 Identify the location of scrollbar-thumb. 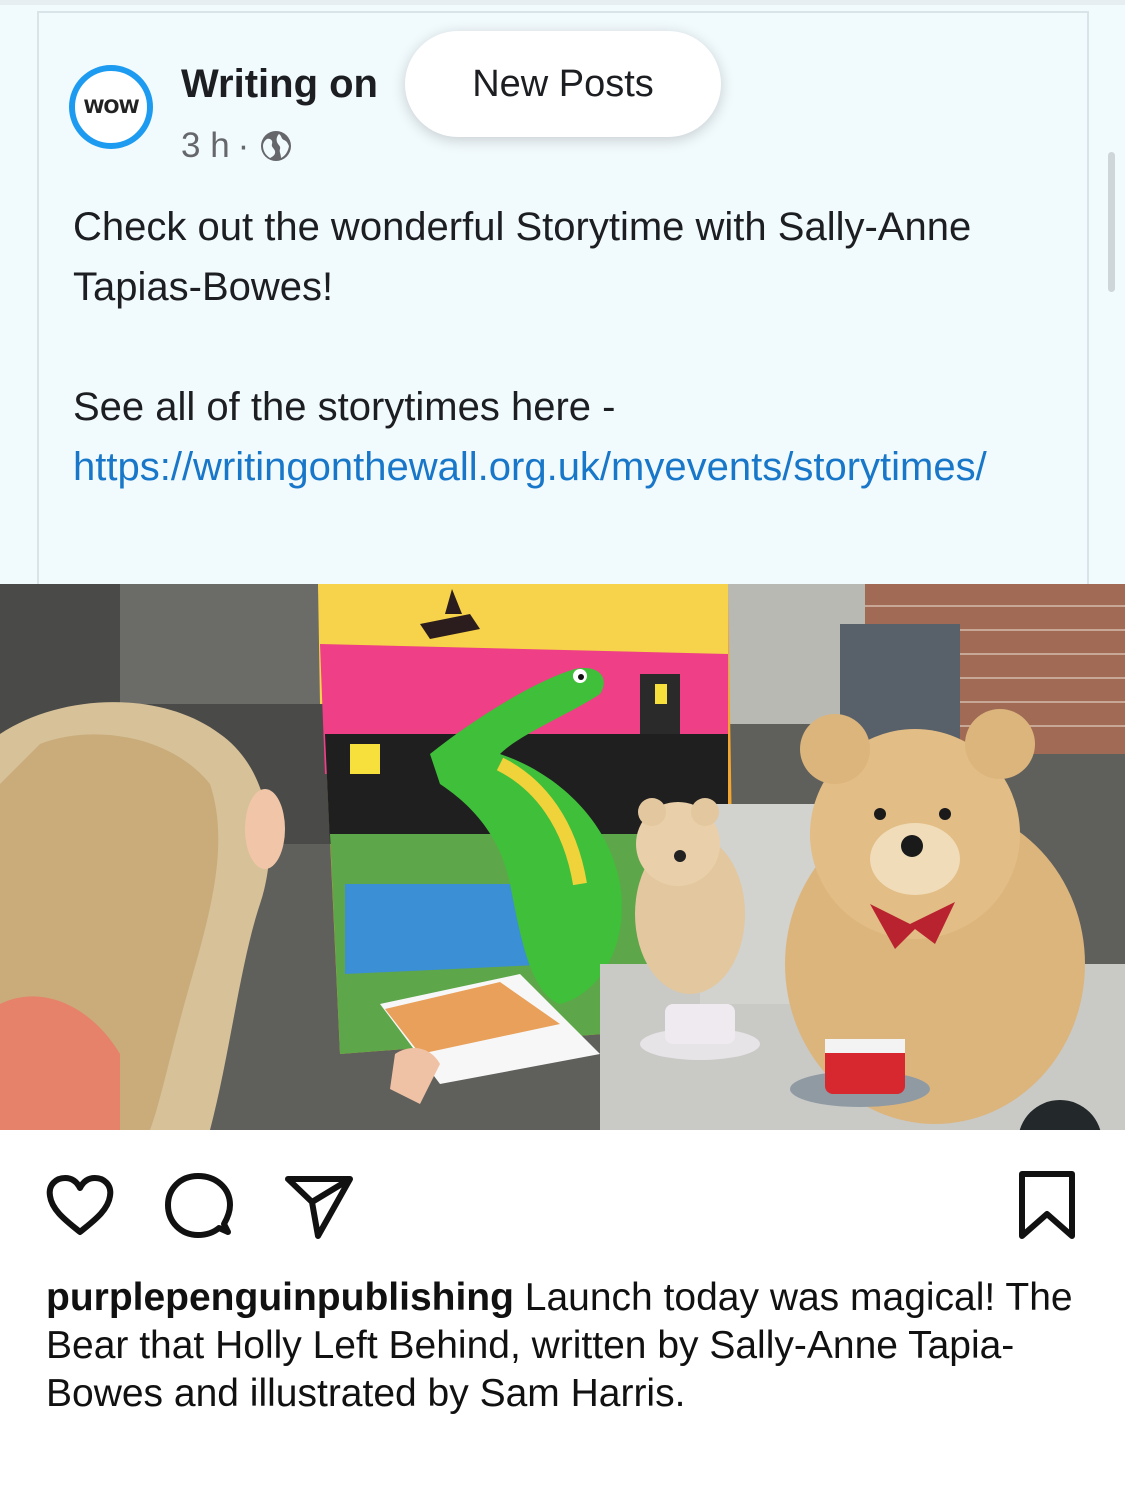
(1111, 222).